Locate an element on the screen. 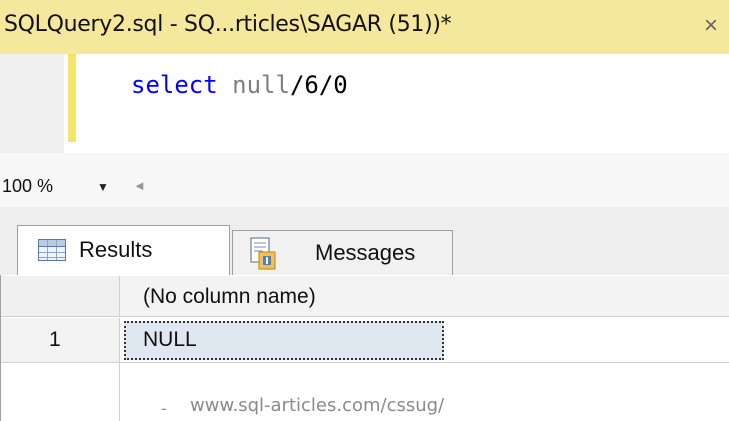 This screenshot has width=729, height=421. tab-results-label: Results is located at coordinates (116, 249).